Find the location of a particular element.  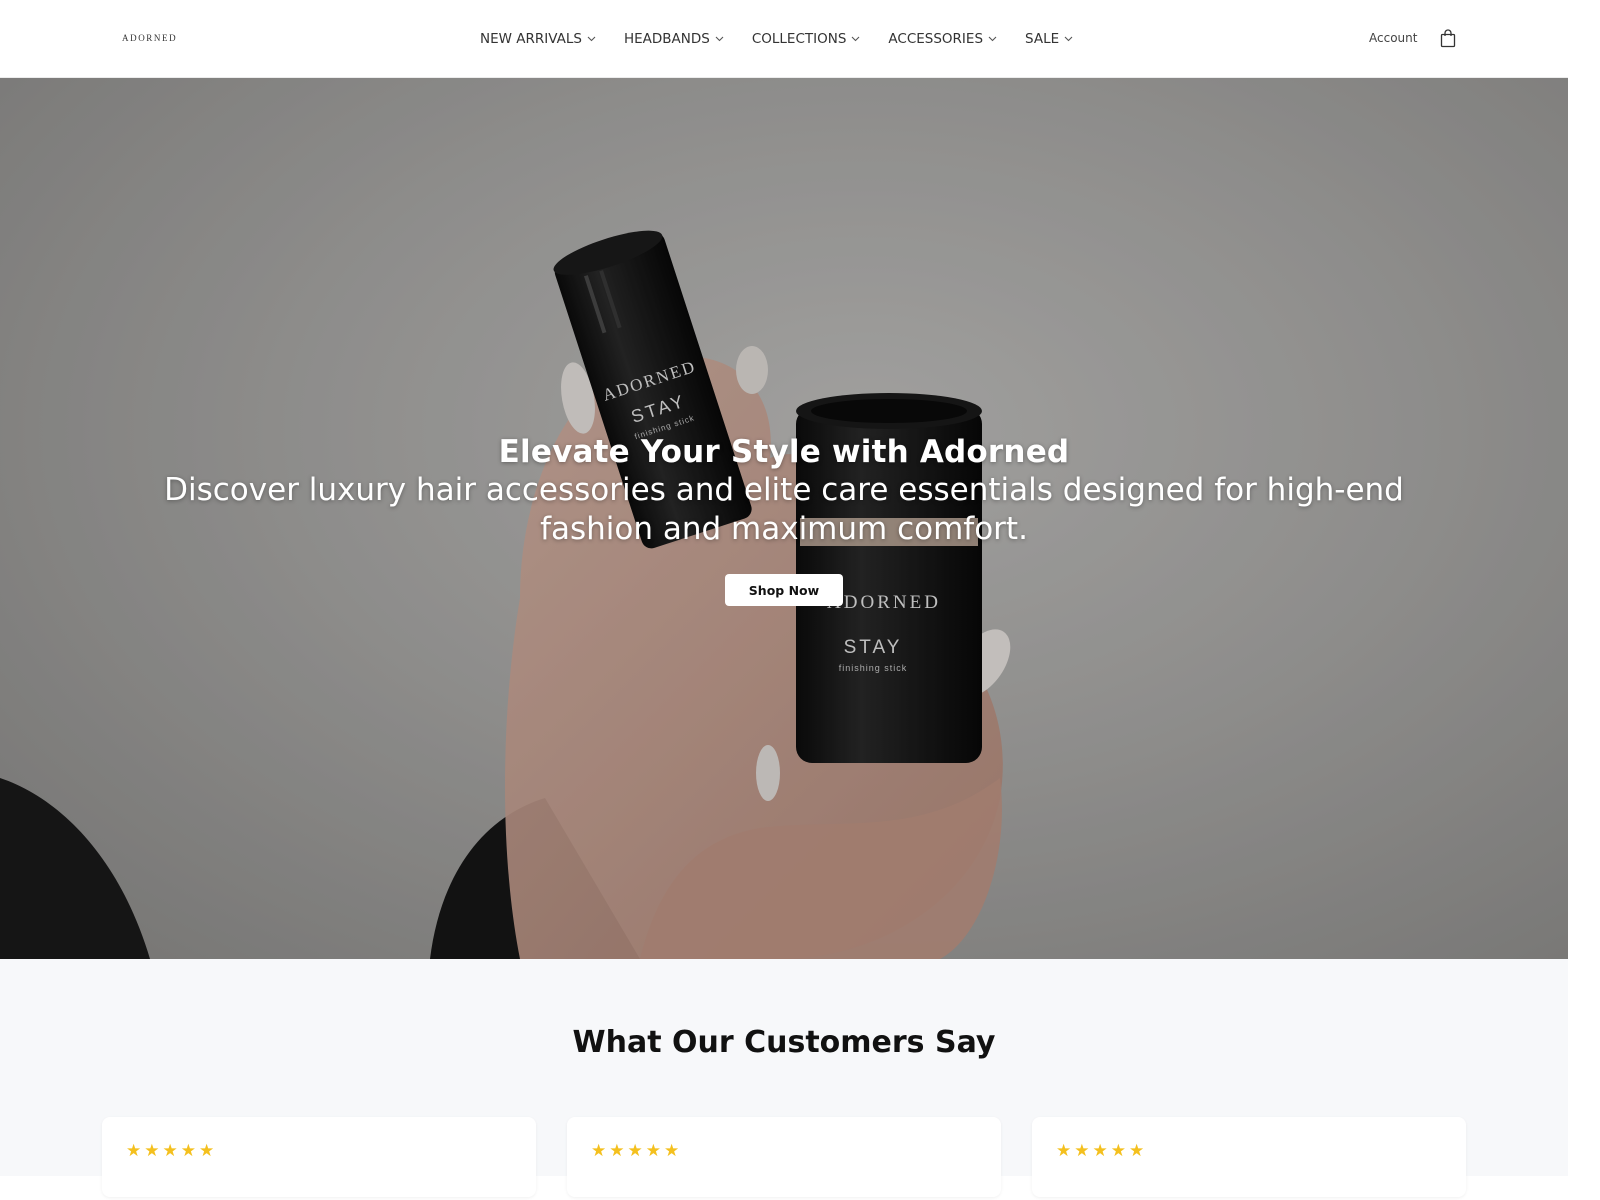

account-link: Account is located at coordinates (1393, 38).